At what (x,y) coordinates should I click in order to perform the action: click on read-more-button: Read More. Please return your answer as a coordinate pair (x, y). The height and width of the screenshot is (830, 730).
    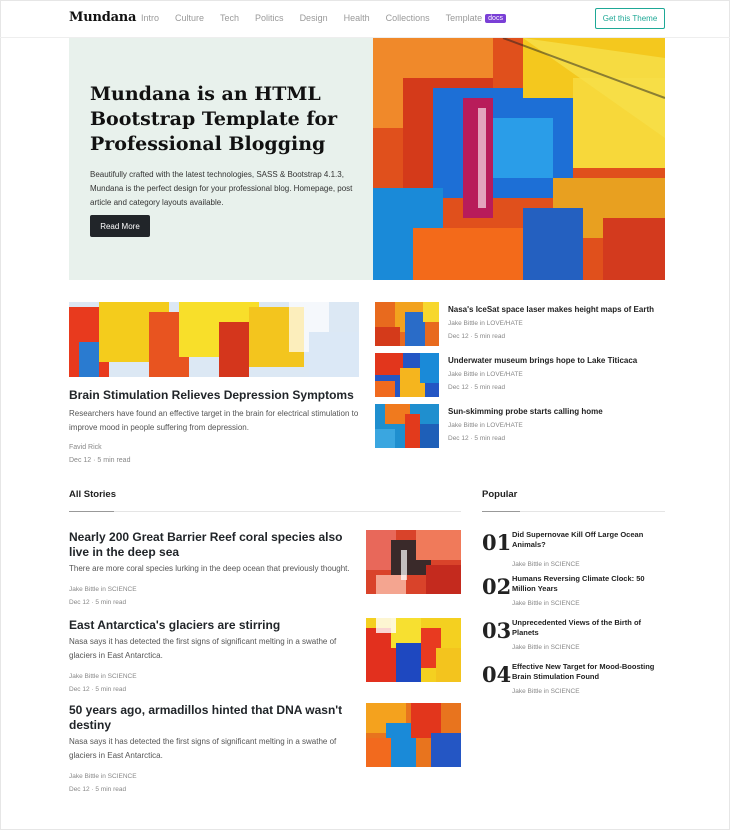
    Looking at the image, I should click on (120, 226).